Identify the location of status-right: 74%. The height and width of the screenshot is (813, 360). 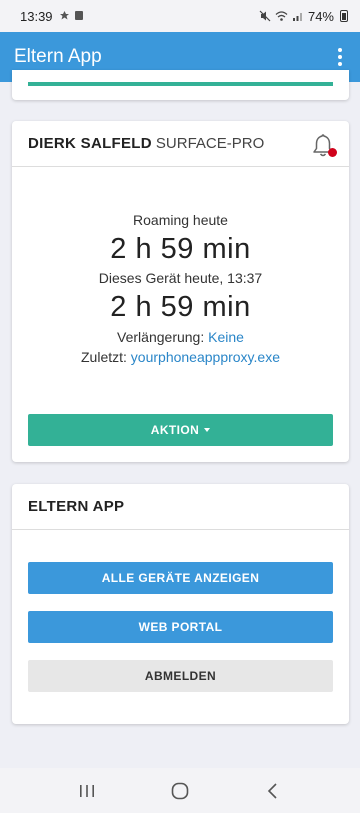
(303, 16).